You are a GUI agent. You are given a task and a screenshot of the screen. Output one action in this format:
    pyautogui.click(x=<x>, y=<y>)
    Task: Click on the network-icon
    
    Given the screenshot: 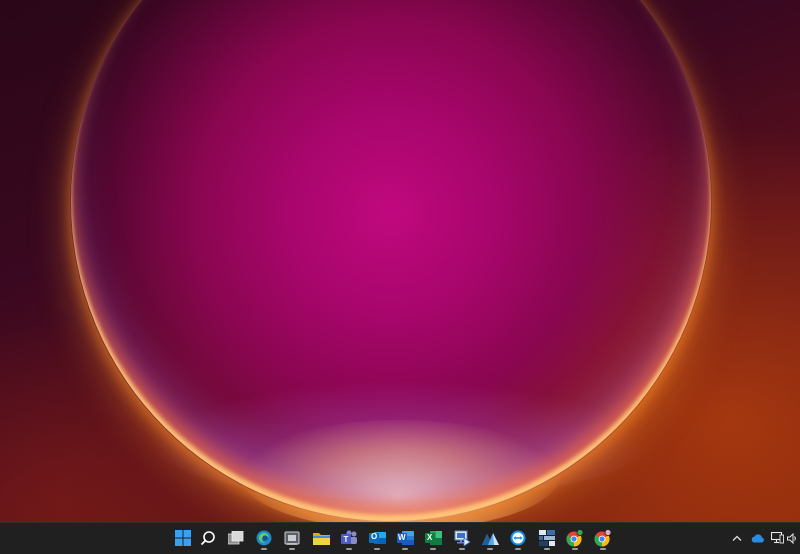 What is the action you would take?
    pyautogui.click(x=777, y=538)
    